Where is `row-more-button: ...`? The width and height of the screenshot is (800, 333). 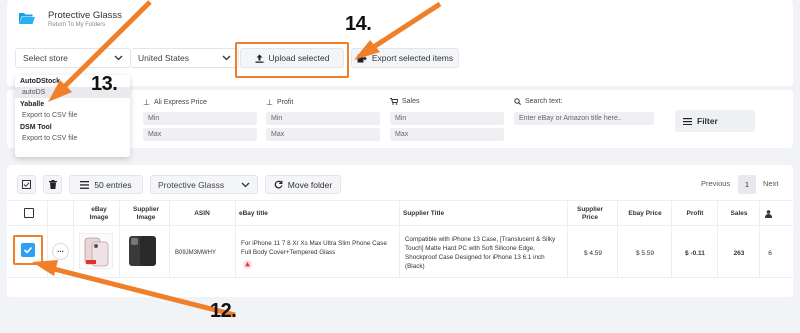
row-more-button: ... is located at coordinates (60, 251).